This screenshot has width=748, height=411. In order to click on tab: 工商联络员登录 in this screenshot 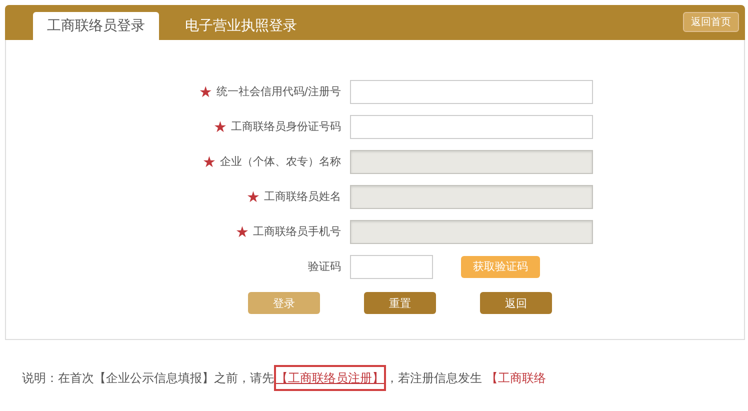, I will do `click(96, 26)`.